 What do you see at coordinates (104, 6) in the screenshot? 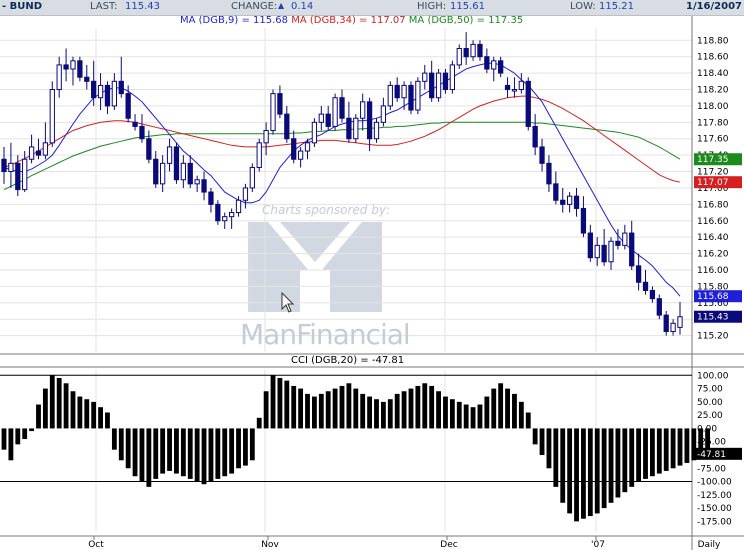
I see `last-label: LAST:` at bounding box center [104, 6].